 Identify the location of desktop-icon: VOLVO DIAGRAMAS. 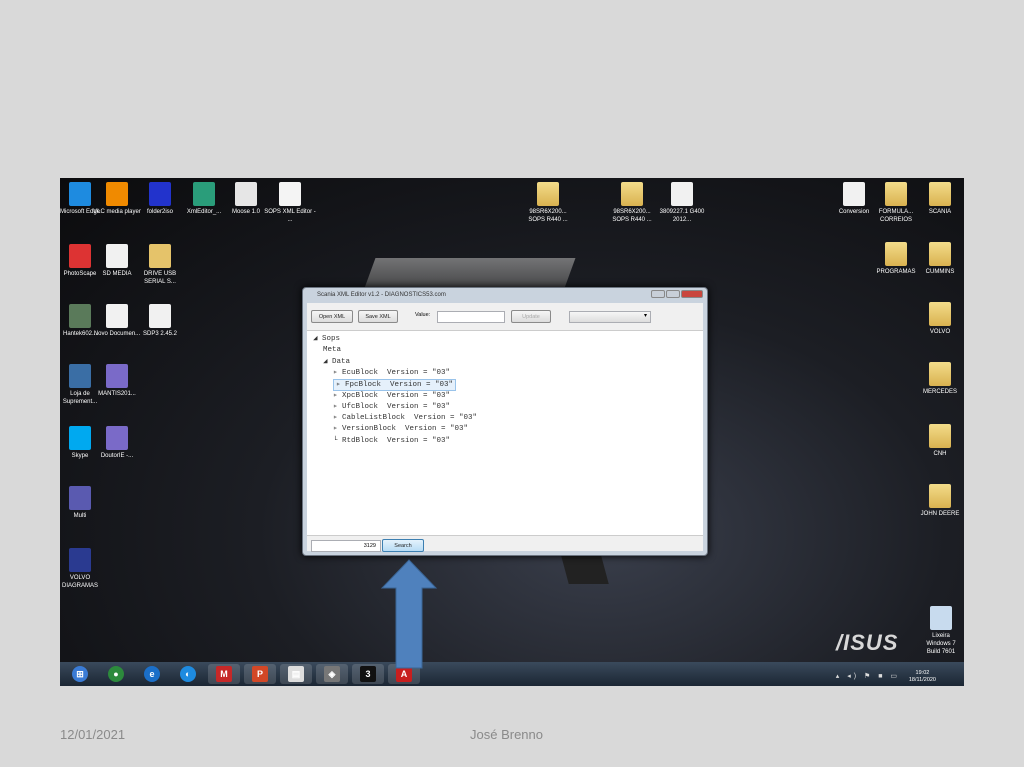
(83, 568).